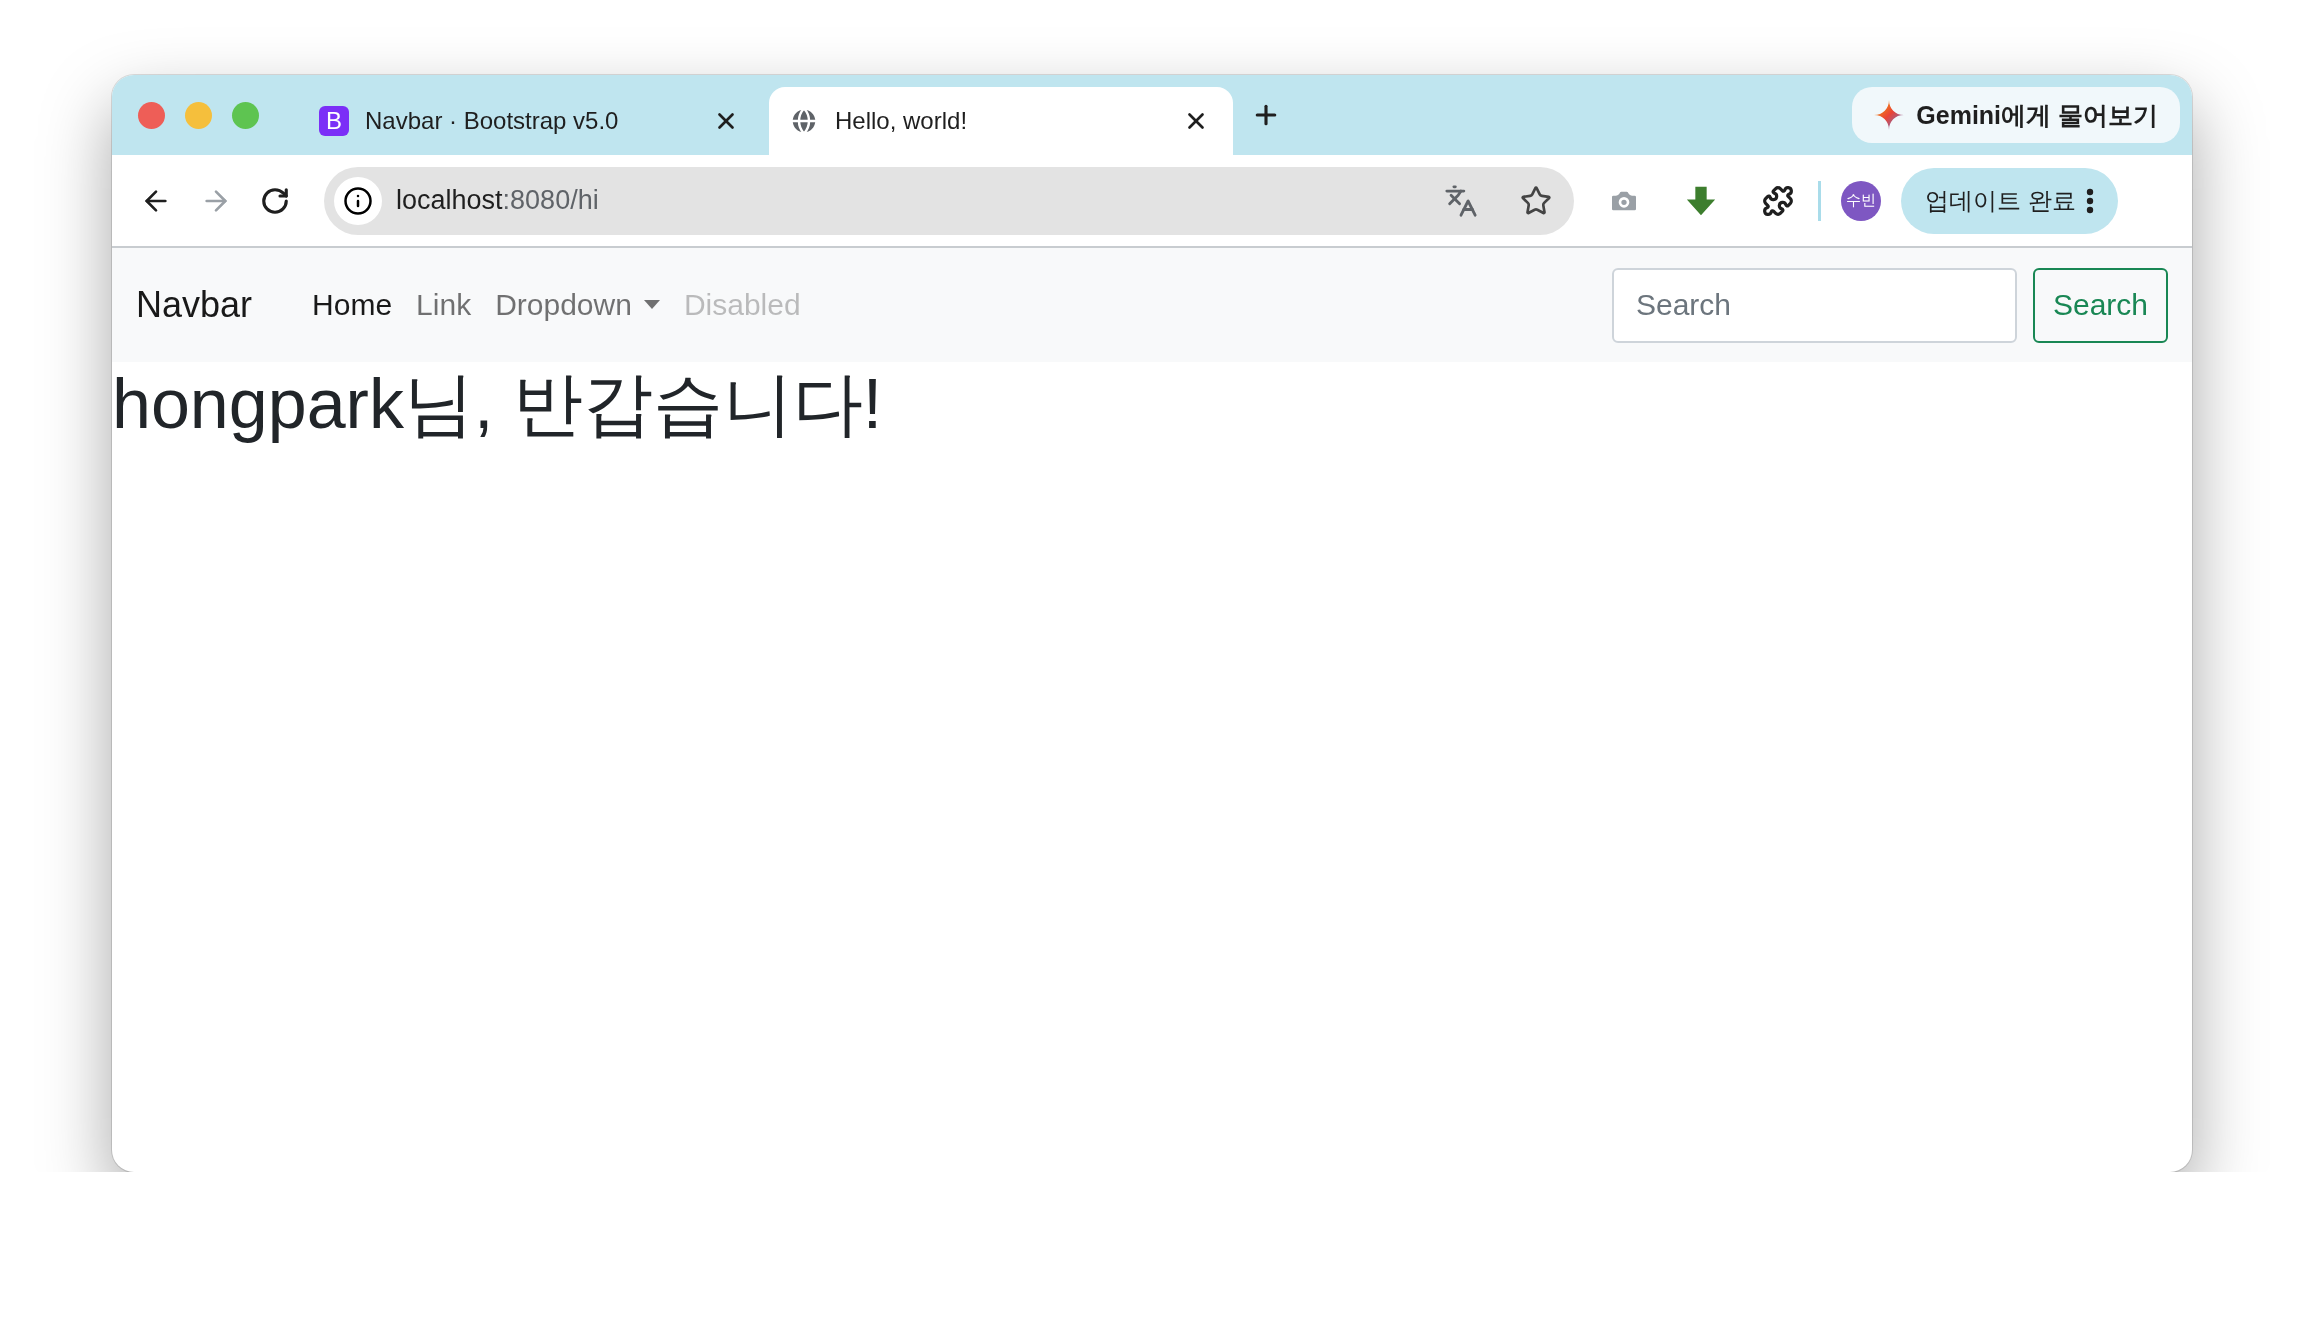  I want to click on url-path: :8080/hi, so click(550, 200).